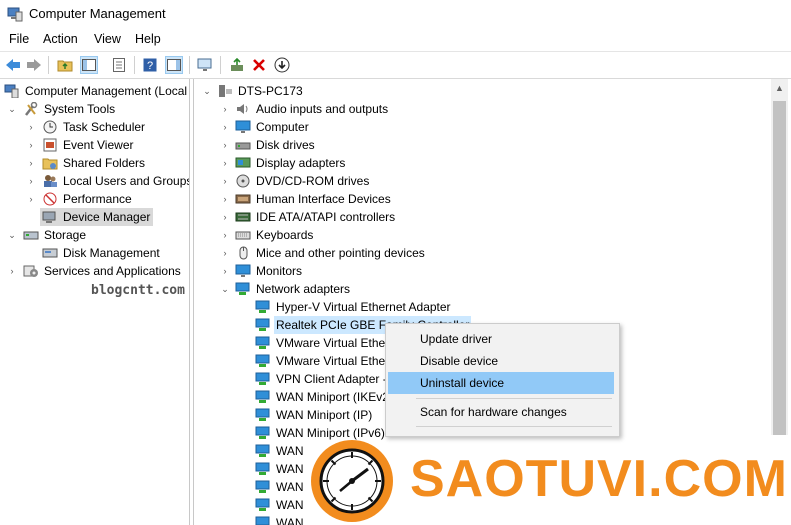 This screenshot has width=791, height=525. Describe the element at coordinates (19, 39) in the screenshot. I see `menu-file: File` at that location.